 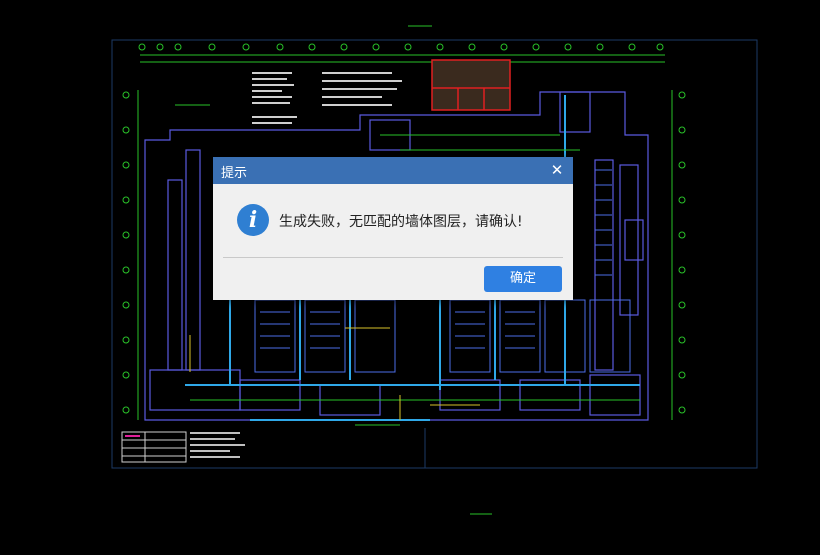 What do you see at coordinates (557, 170) in the screenshot?
I see `close-icon: ✕` at bounding box center [557, 170].